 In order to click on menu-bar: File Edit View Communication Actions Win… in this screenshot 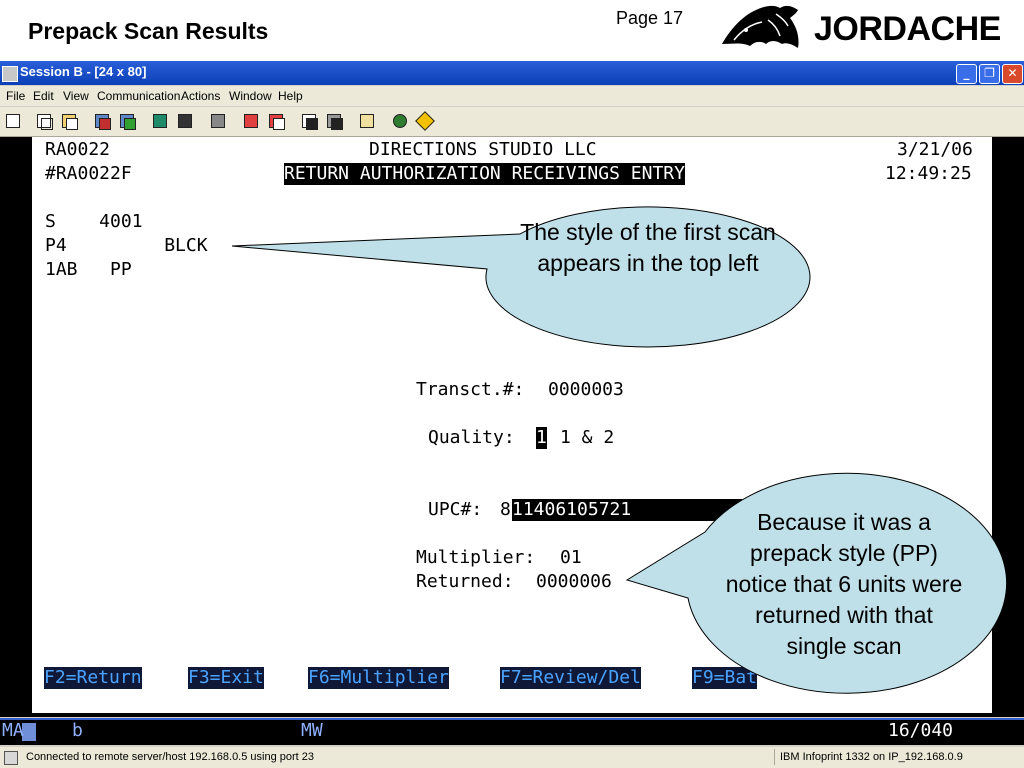, I will do `click(512, 96)`.